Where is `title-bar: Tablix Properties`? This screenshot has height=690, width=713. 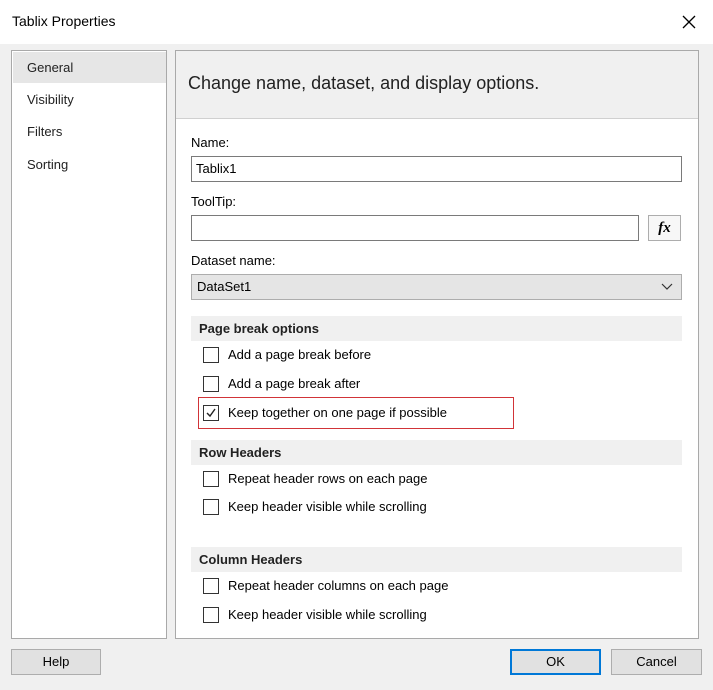
title-bar: Tablix Properties is located at coordinates (356, 22).